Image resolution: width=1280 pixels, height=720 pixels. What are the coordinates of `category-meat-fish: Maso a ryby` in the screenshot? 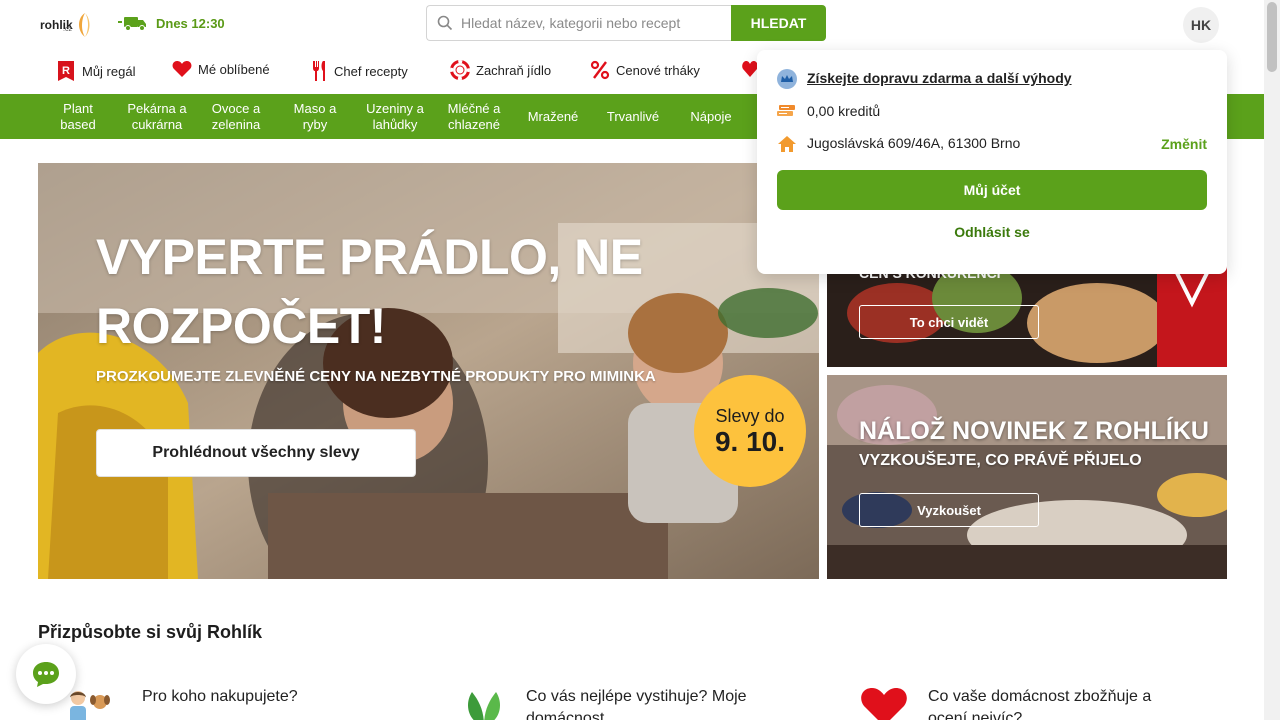 It's located at (315, 116).